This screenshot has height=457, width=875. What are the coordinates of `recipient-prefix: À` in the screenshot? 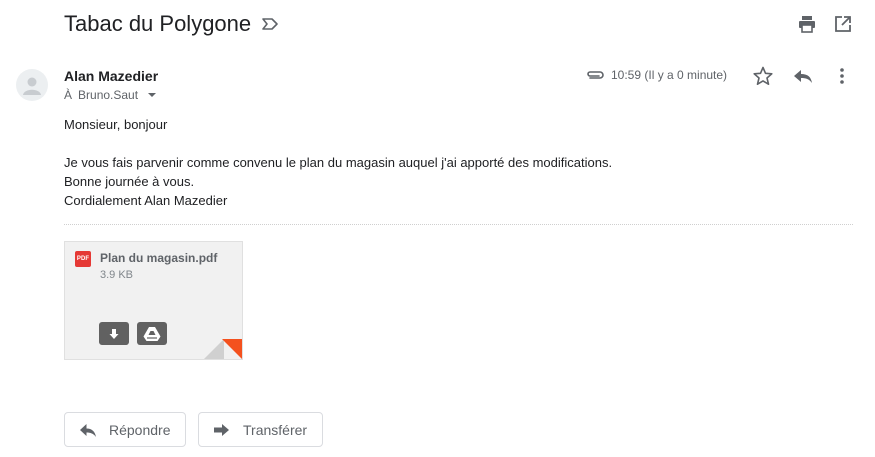 It's located at (68, 95).